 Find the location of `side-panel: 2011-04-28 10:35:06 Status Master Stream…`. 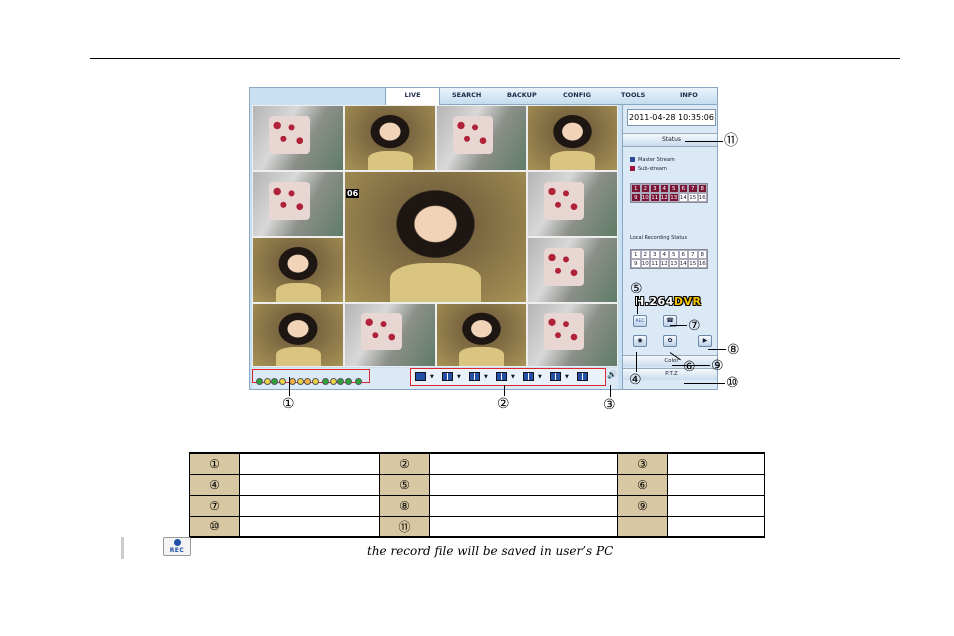

side-panel: 2011-04-28 10:35:06 Status Master Stream… is located at coordinates (669, 247).